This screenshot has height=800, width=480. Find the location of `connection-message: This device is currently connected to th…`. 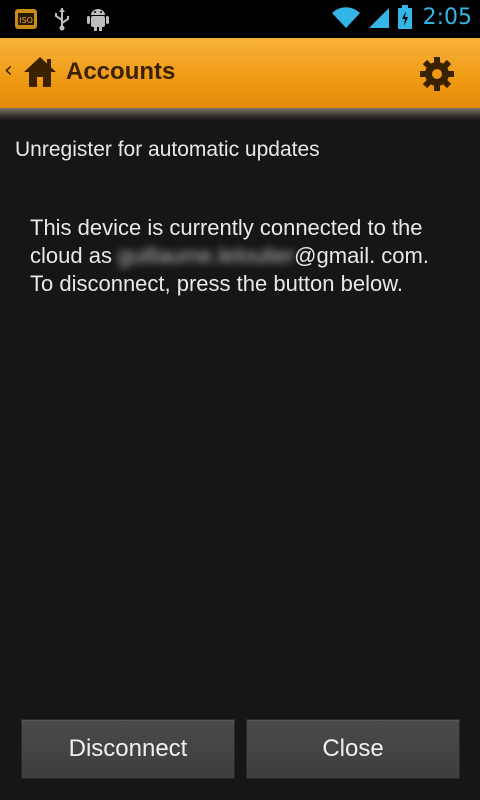

connection-message: This device is currently connected to th… is located at coordinates (242, 256).